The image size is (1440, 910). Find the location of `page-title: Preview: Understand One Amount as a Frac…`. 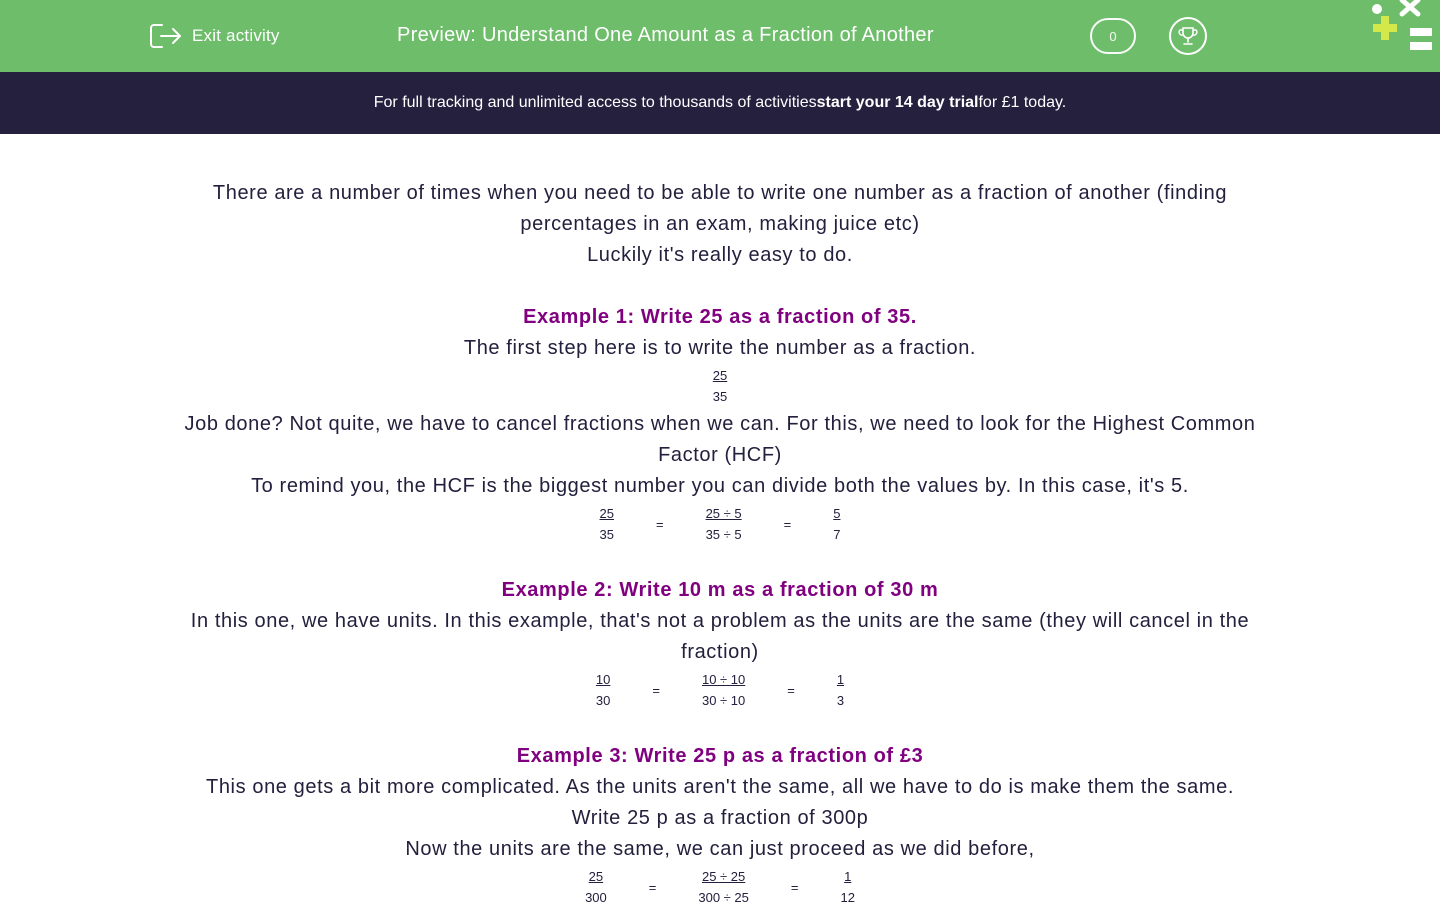

page-title: Preview: Understand One Amount as a Frac… is located at coordinates (665, 35).